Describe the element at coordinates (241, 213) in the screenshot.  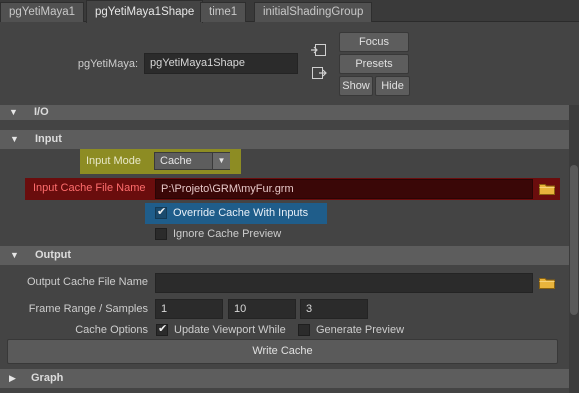
I see `override-cache-label: Override Cache With Inputs` at that location.